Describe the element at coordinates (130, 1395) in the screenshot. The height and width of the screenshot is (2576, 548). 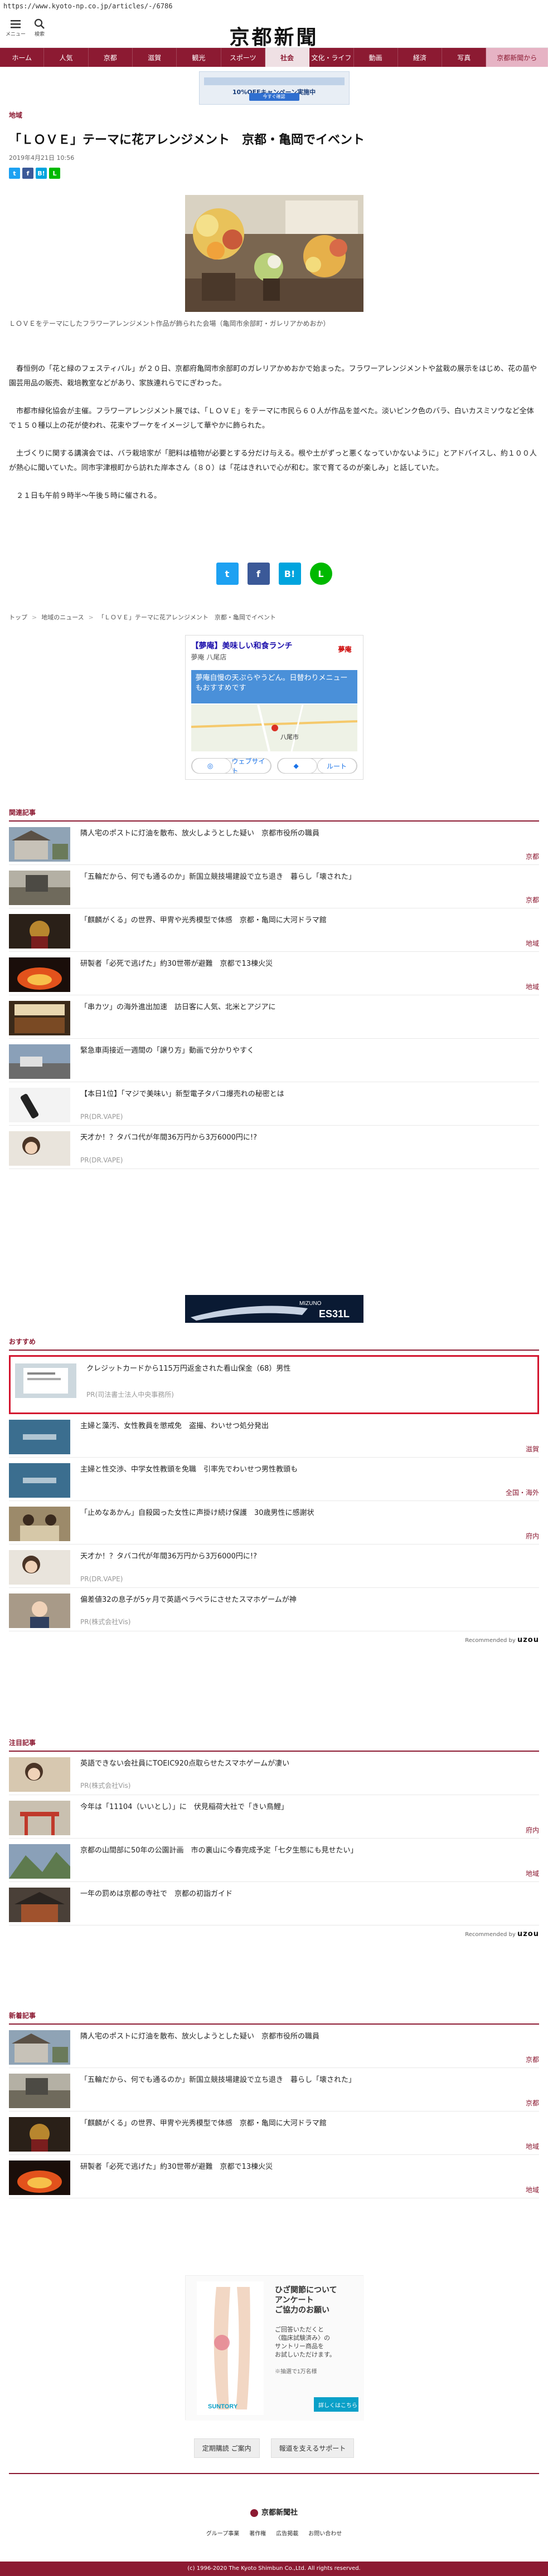
I see `item-sponsor: PR(司法書士法人中央事務所)` at that location.